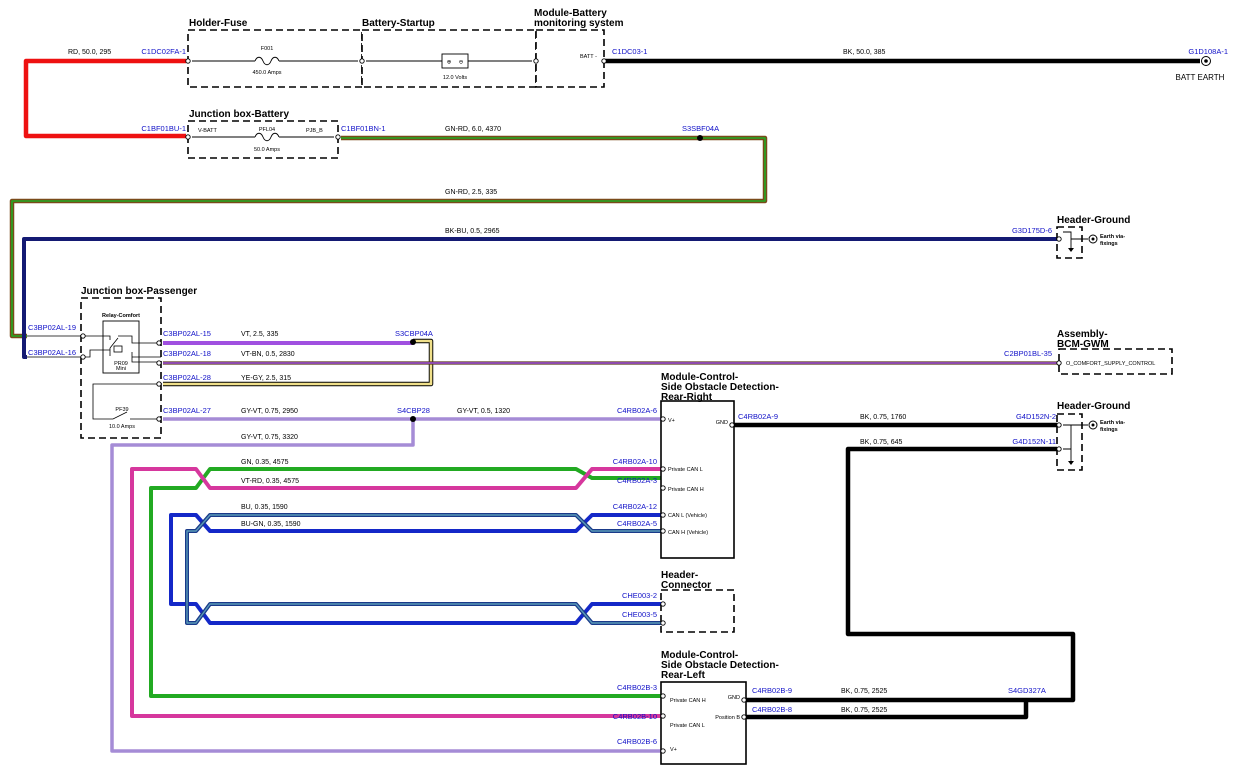 The height and width of the screenshot is (773, 1236). What do you see at coordinates (398, 23) in the screenshot?
I see `battery-startup-title: Battery-Startup` at bounding box center [398, 23].